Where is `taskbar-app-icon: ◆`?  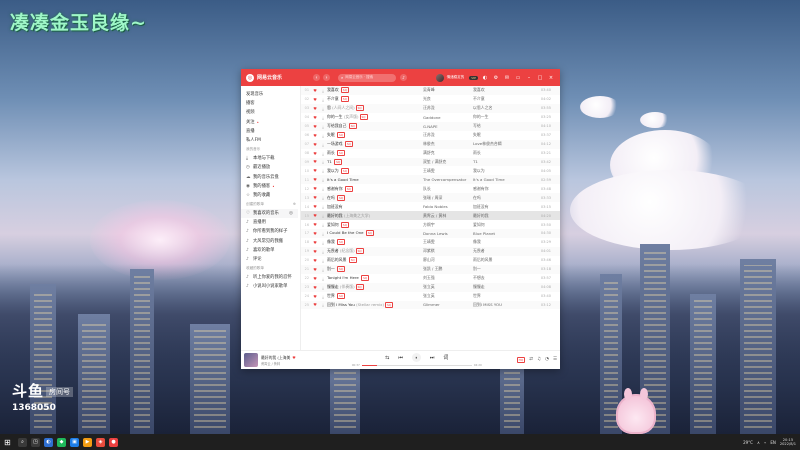 taskbar-app-icon: ◆ is located at coordinates (61, 442).